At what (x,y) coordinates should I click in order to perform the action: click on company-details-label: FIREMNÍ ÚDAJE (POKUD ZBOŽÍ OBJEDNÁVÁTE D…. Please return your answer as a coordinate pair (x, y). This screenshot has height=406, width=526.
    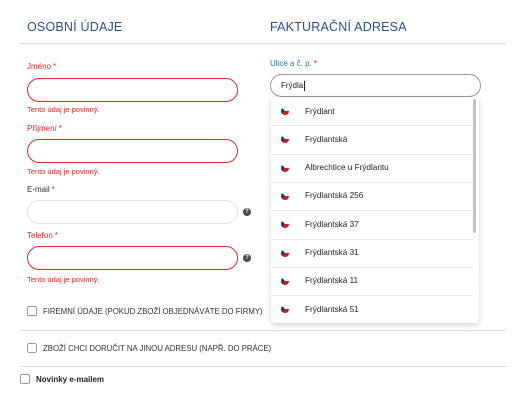
    Looking at the image, I should click on (153, 311).